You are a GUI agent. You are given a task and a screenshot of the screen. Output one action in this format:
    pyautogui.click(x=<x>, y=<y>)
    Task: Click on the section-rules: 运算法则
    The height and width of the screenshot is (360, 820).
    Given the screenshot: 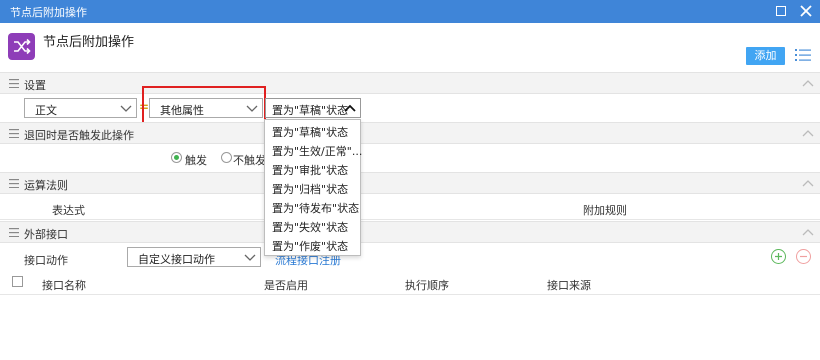 What is the action you would take?
    pyautogui.click(x=410, y=183)
    